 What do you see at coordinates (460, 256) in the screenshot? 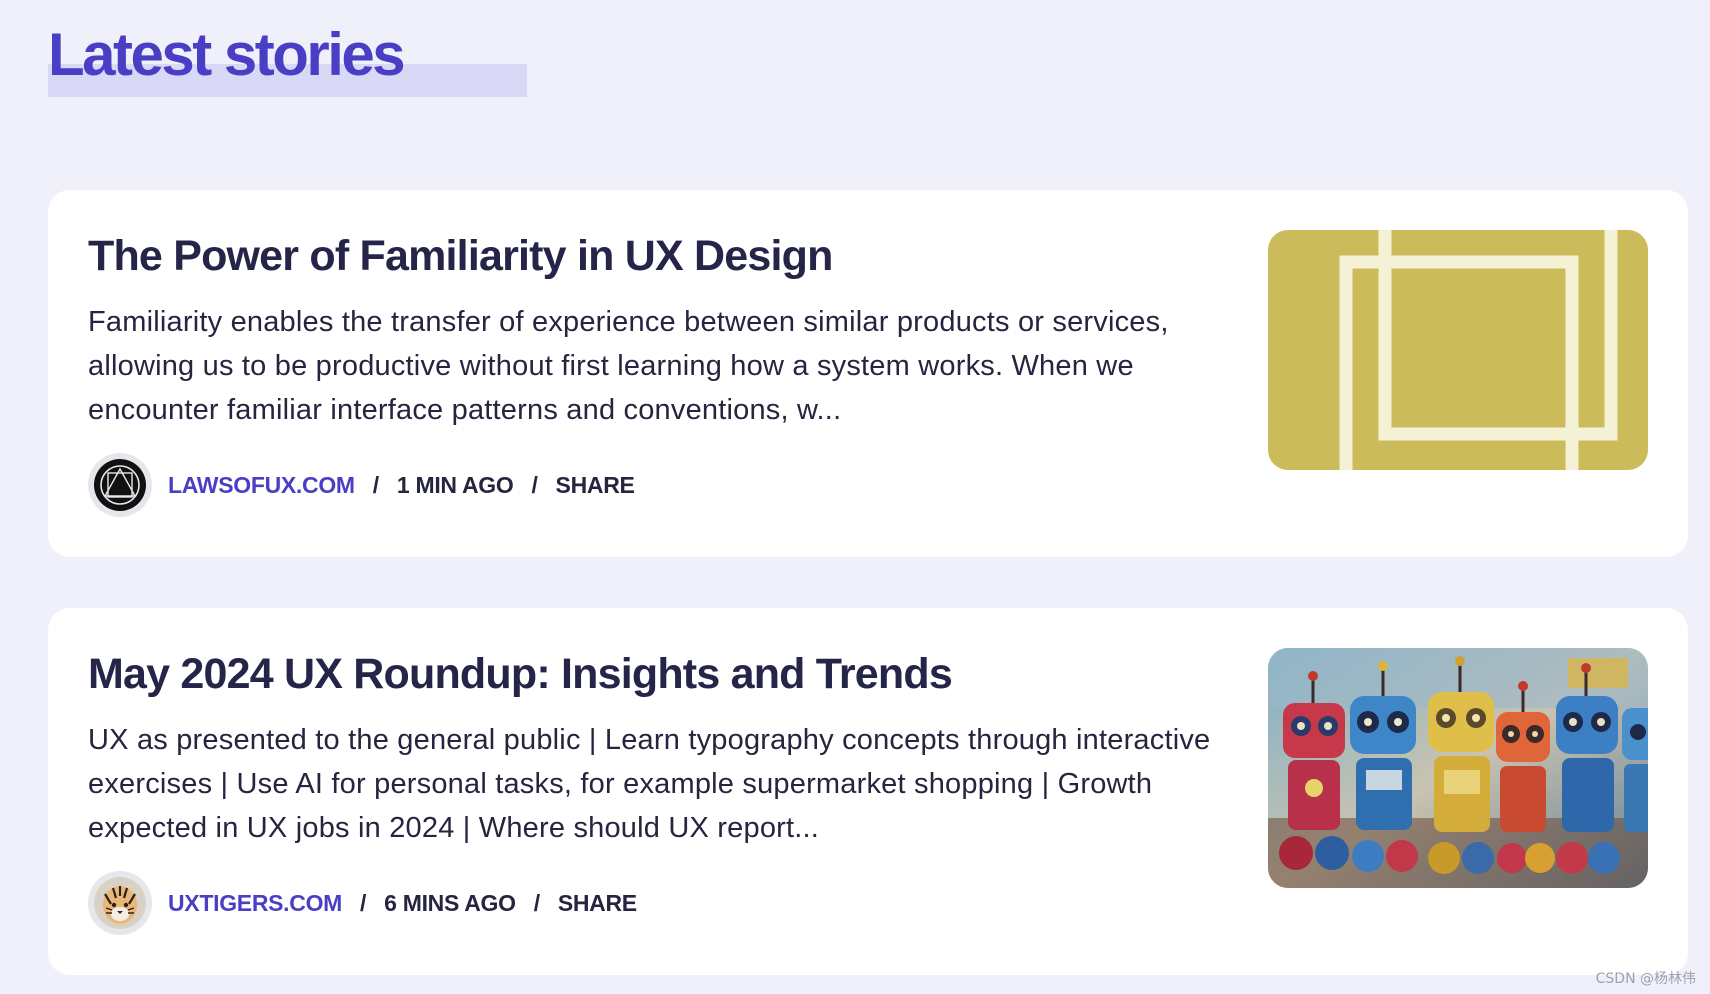
I see `story-title: The Power of Familiarity in UX Design` at bounding box center [460, 256].